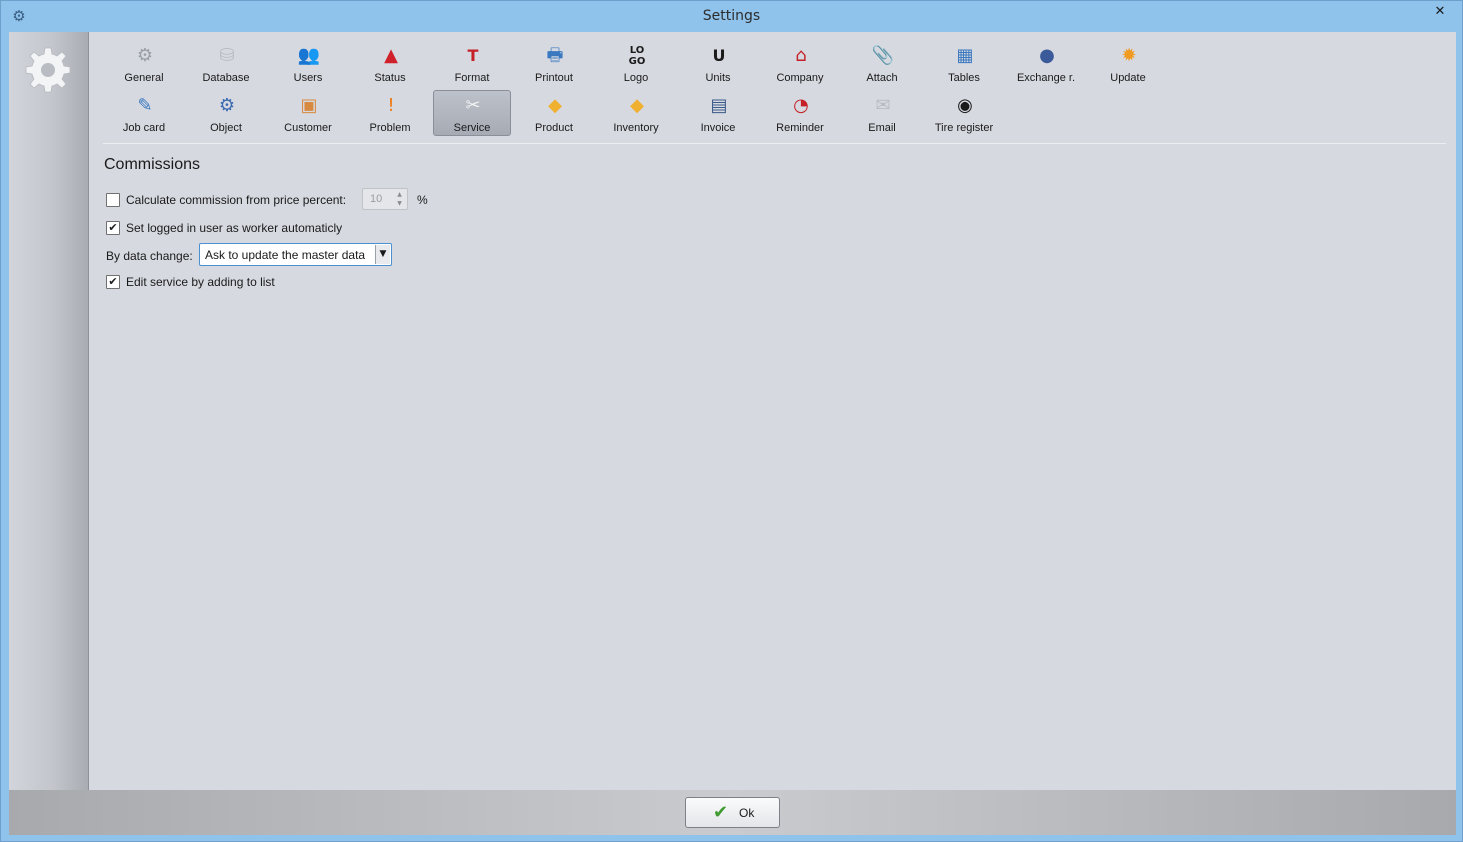 This screenshot has height=842, width=1463. Describe the element at coordinates (800, 78) in the screenshot. I see `toolbar-item-label: Company` at that location.